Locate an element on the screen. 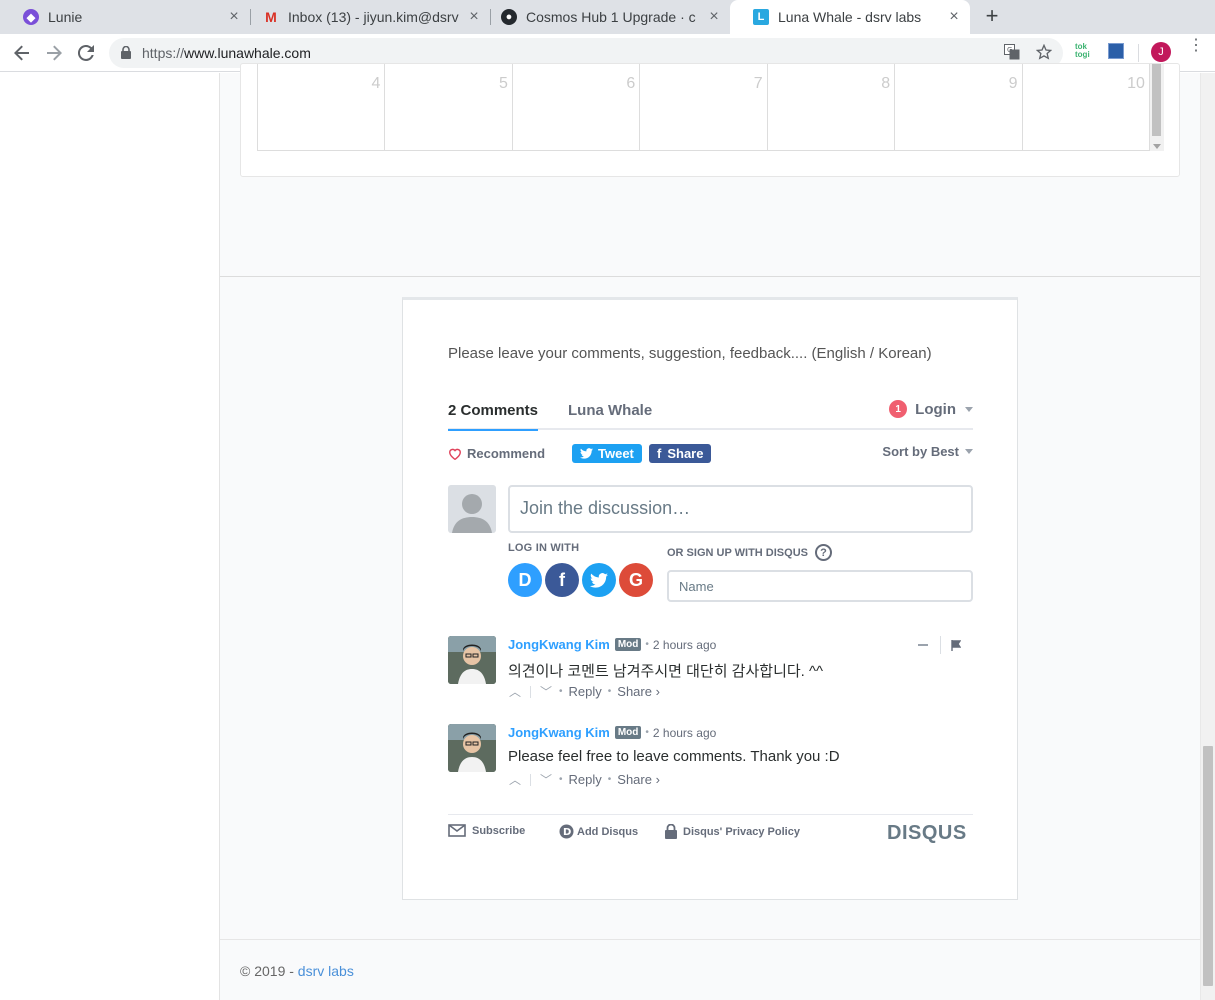 This screenshot has height=1000, width=1215. help-icon: ? is located at coordinates (823, 552).